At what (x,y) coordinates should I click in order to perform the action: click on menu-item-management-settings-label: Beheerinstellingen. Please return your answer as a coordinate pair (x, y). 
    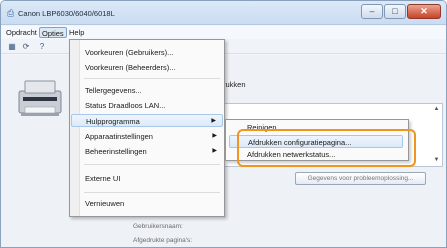
    Looking at the image, I should click on (116, 151).